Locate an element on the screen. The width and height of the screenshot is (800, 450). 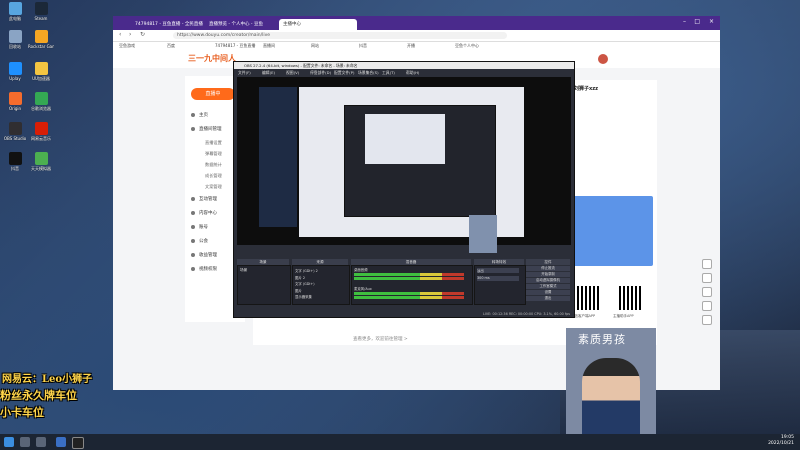
desktop-icon: 天天模拟器 is located at coordinates (41, 165).